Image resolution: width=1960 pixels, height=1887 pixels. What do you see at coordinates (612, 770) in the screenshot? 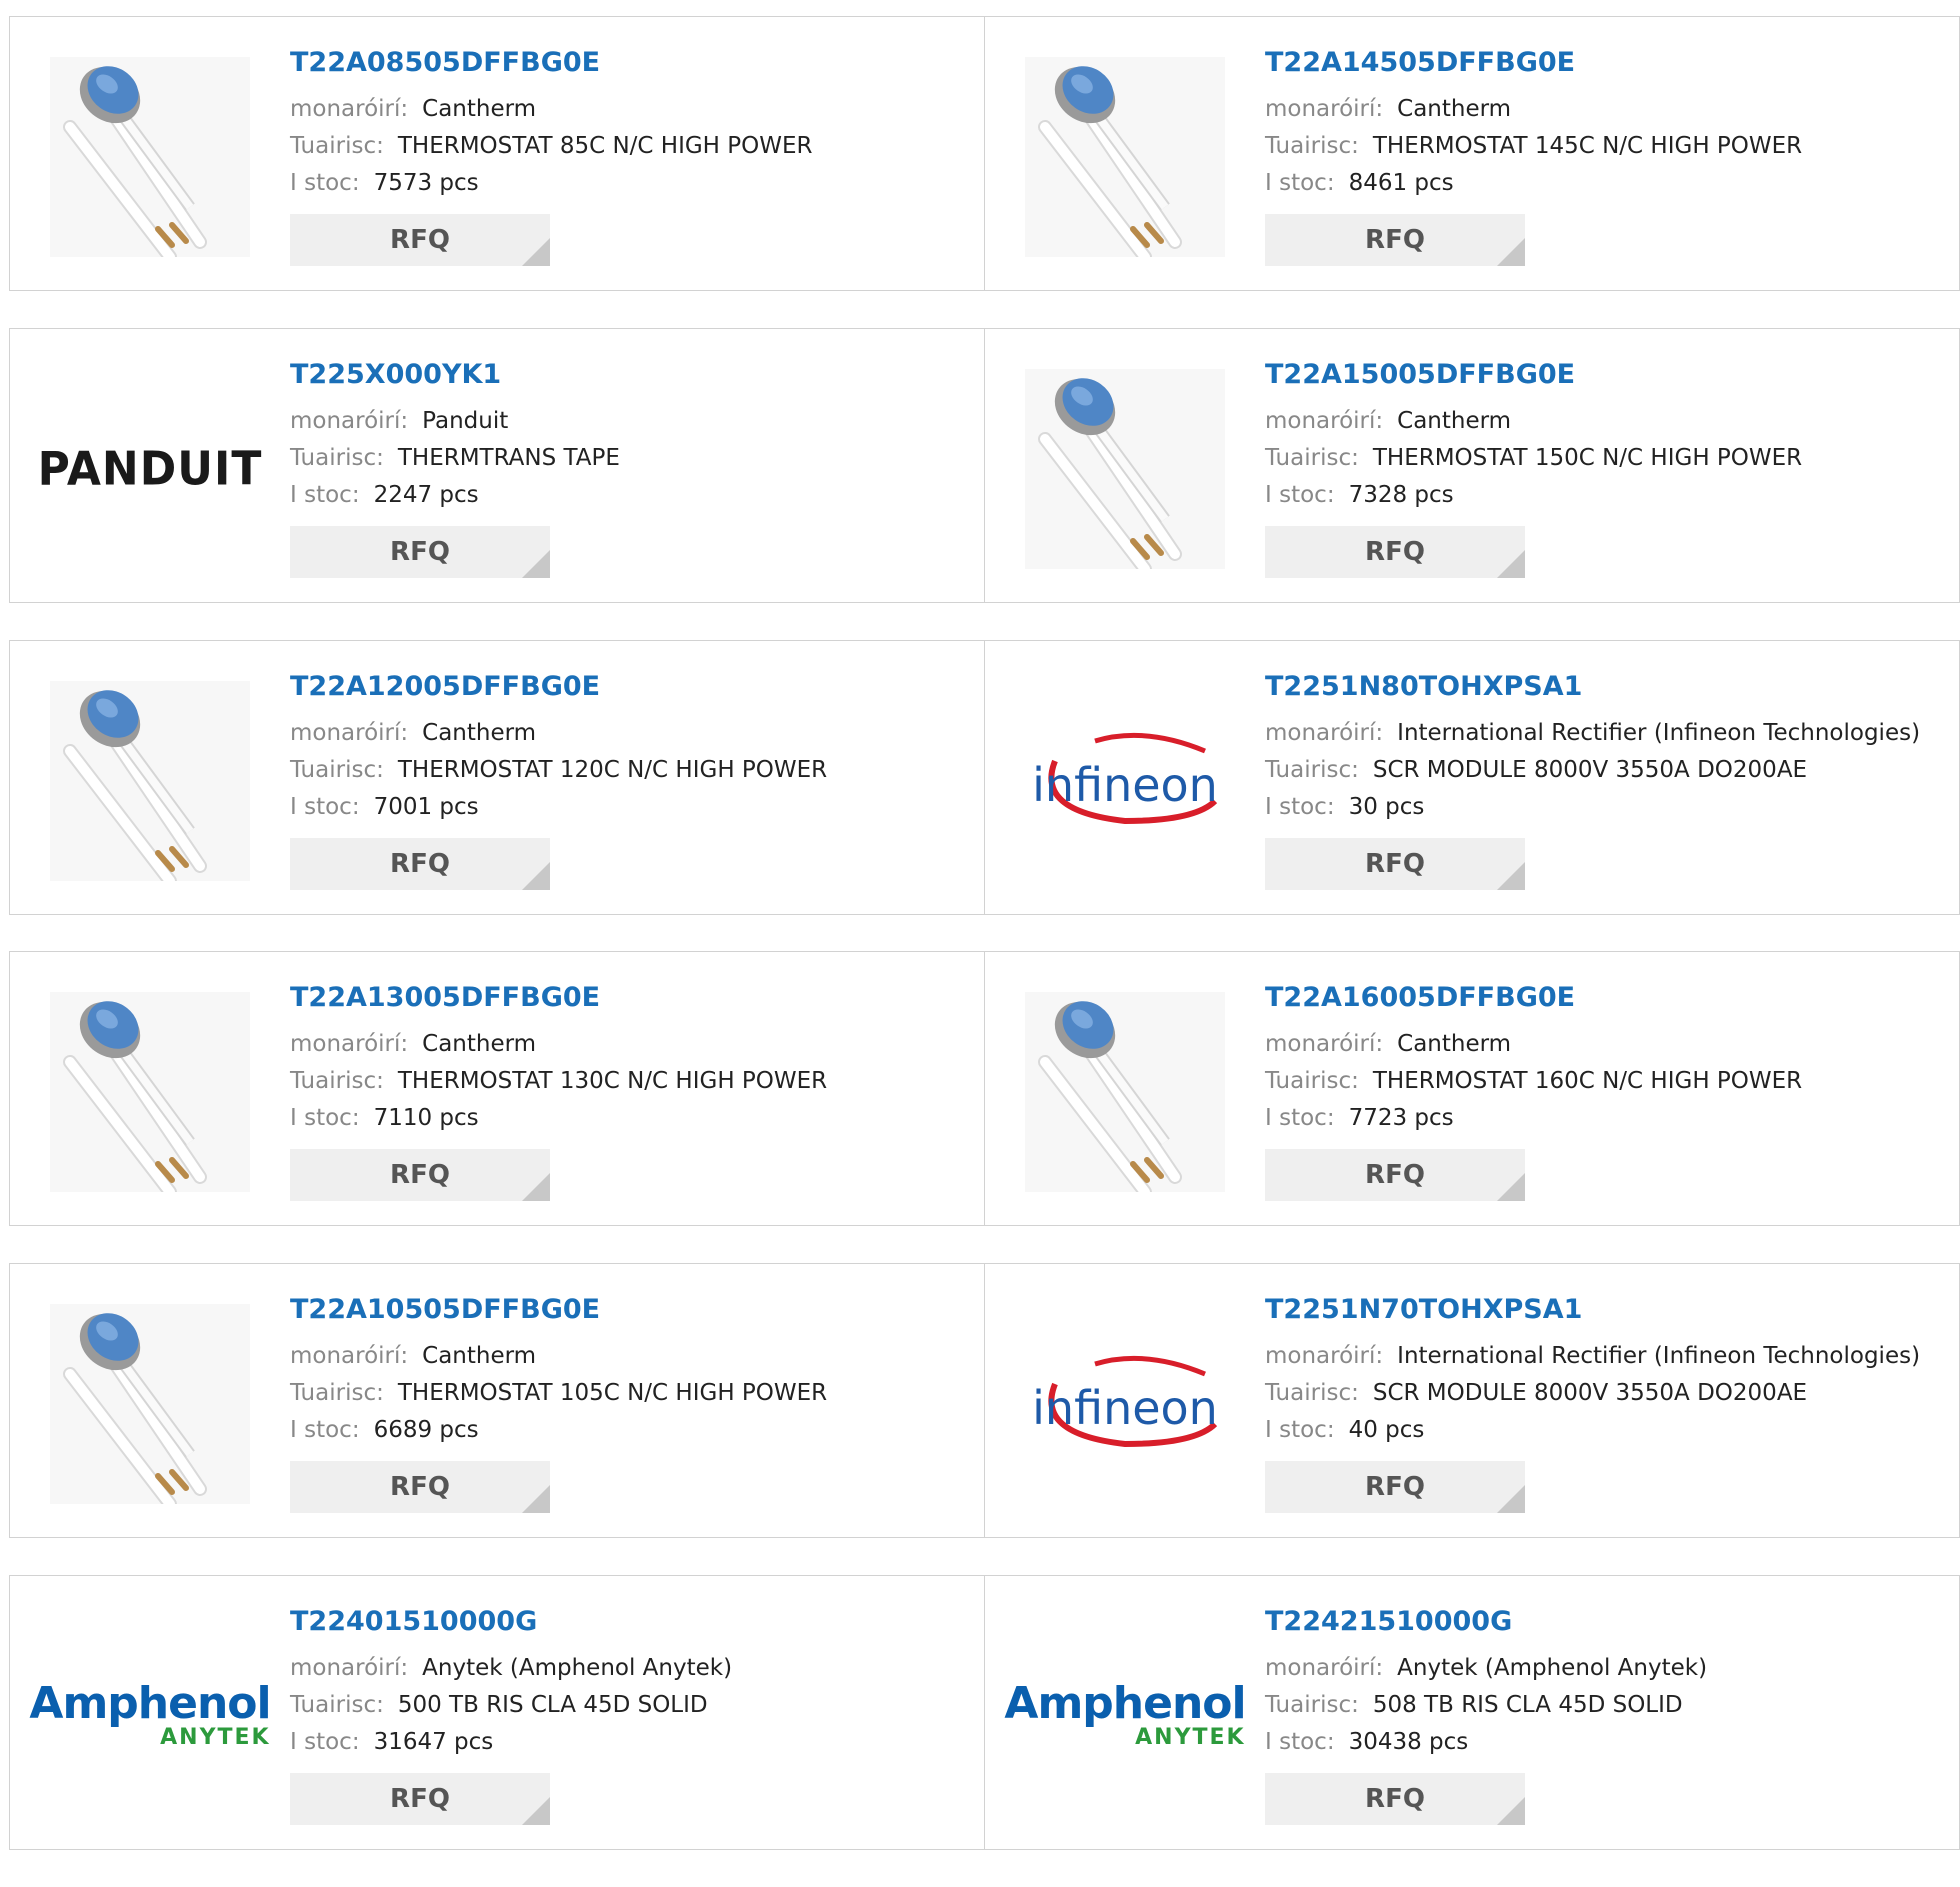
I see `description-value: THERMOSTAT 120C N/C HIGH POWER` at bounding box center [612, 770].